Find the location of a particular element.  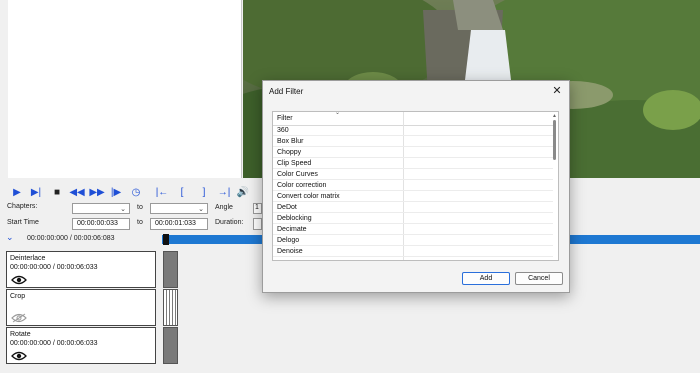

next-frame-icon: |▶ is located at coordinates (116, 192).